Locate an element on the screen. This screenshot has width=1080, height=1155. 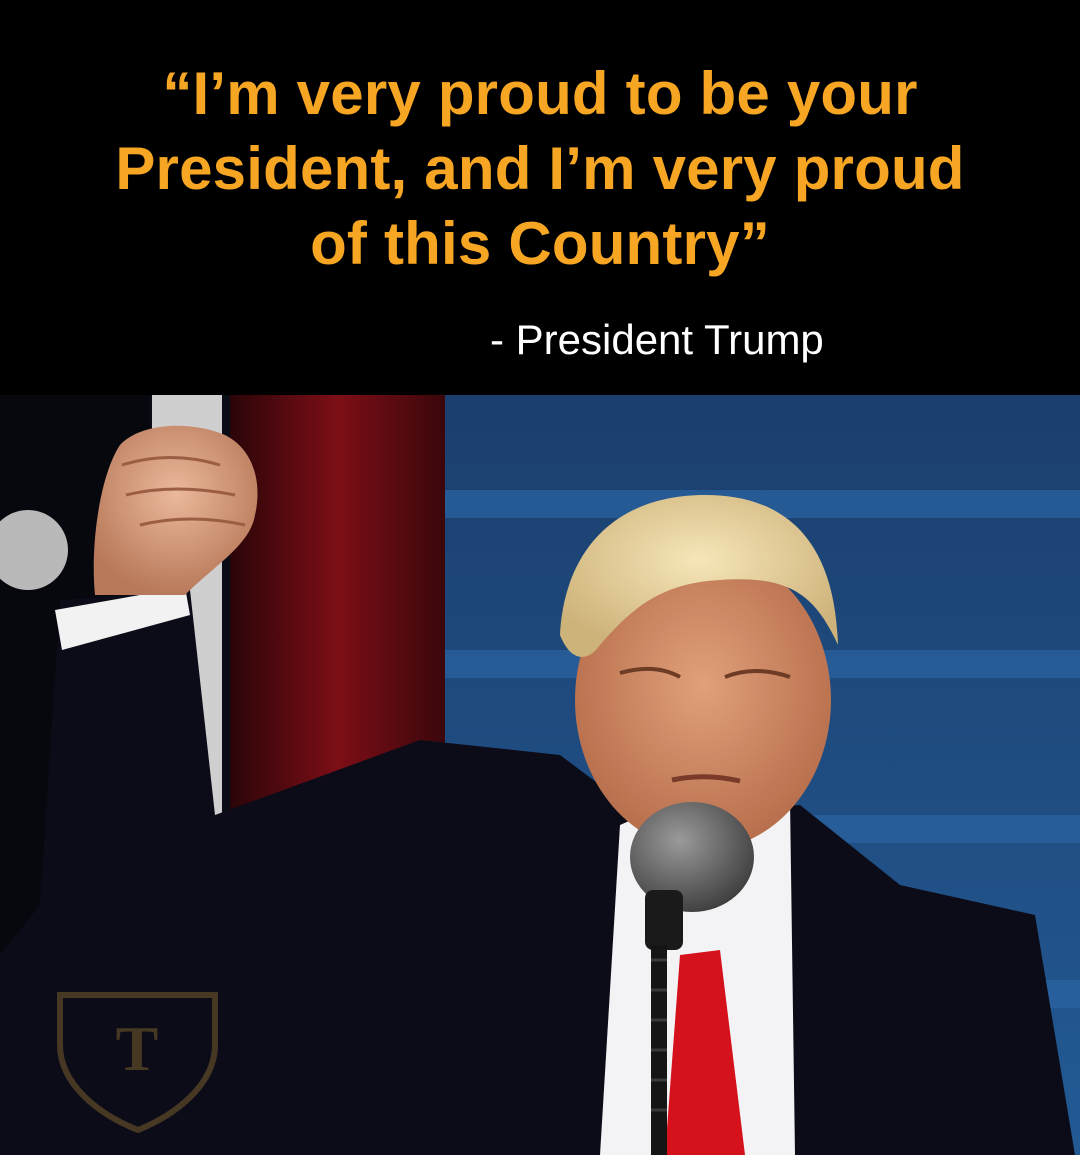
quote-line-2: President, and I’m very proud is located at coordinates (540, 168).